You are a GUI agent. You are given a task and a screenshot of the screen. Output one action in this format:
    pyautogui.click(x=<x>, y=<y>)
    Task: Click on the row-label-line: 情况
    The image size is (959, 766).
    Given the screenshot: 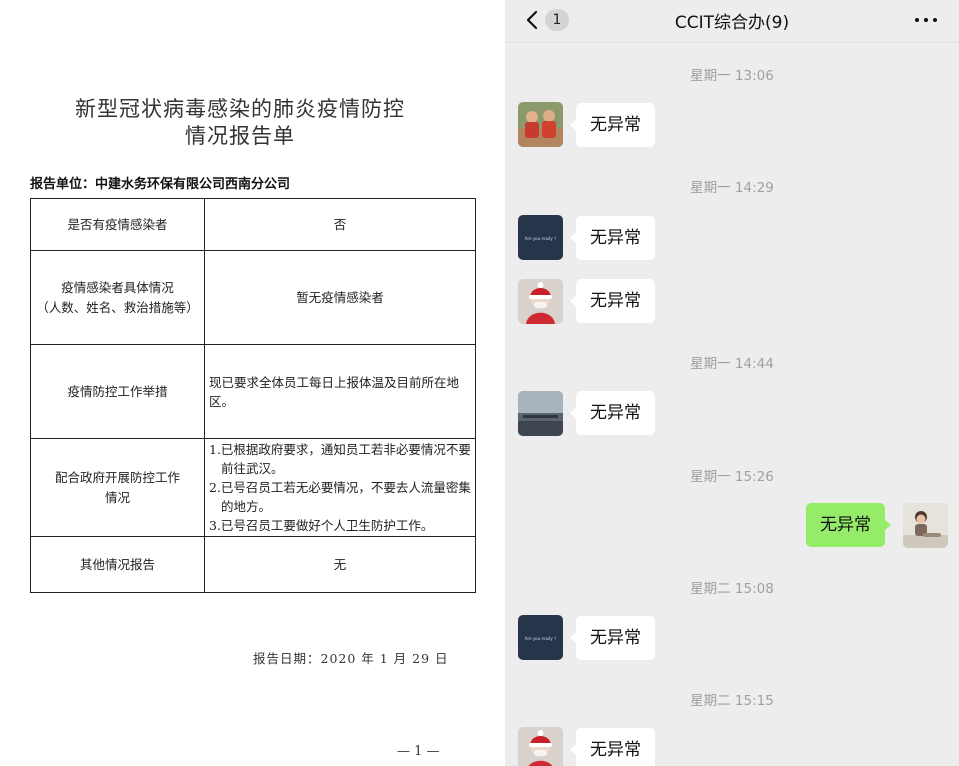 What is the action you would take?
    pyautogui.click(x=117, y=497)
    